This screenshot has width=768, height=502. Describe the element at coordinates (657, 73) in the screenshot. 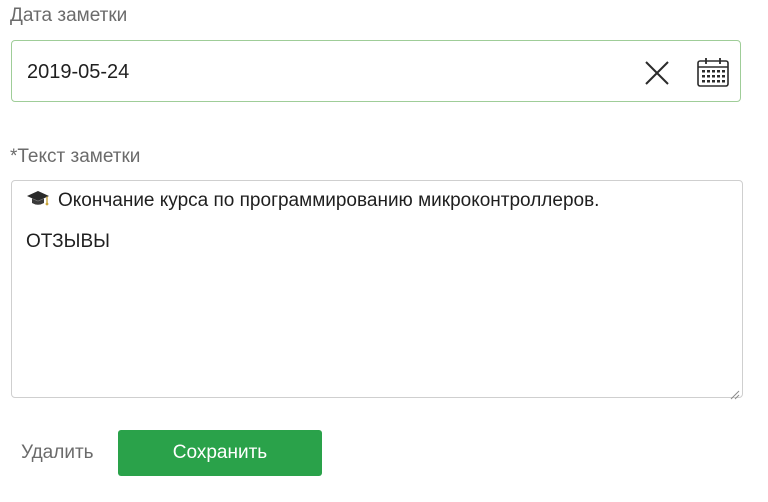

I see `close-icon` at that location.